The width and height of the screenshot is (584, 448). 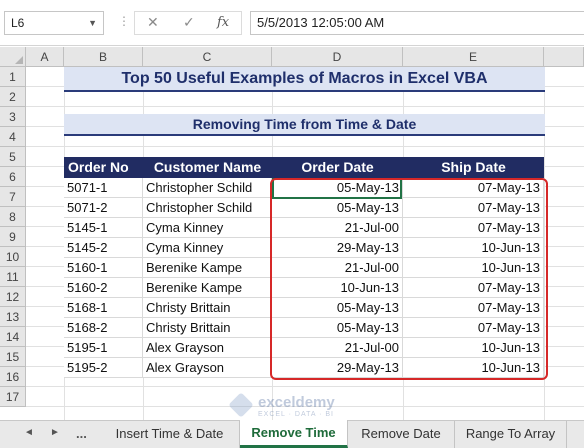 What do you see at coordinates (18, 23) in the screenshot?
I see `name-box-value: L6` at bounding box center [18, 23].